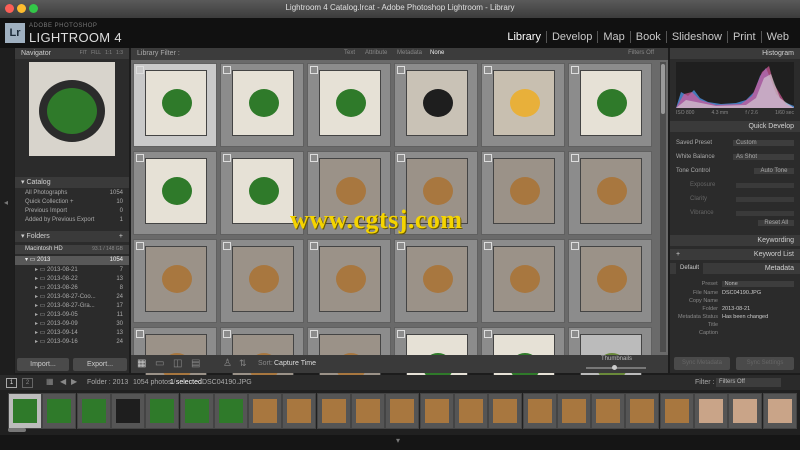 Image resolution: width=800 pixels, height=450 pixels. What do you see at coordinates (295, 363) in the screenshot?
I see `sort-value: Capture Time` at bounding box center [295, 363].